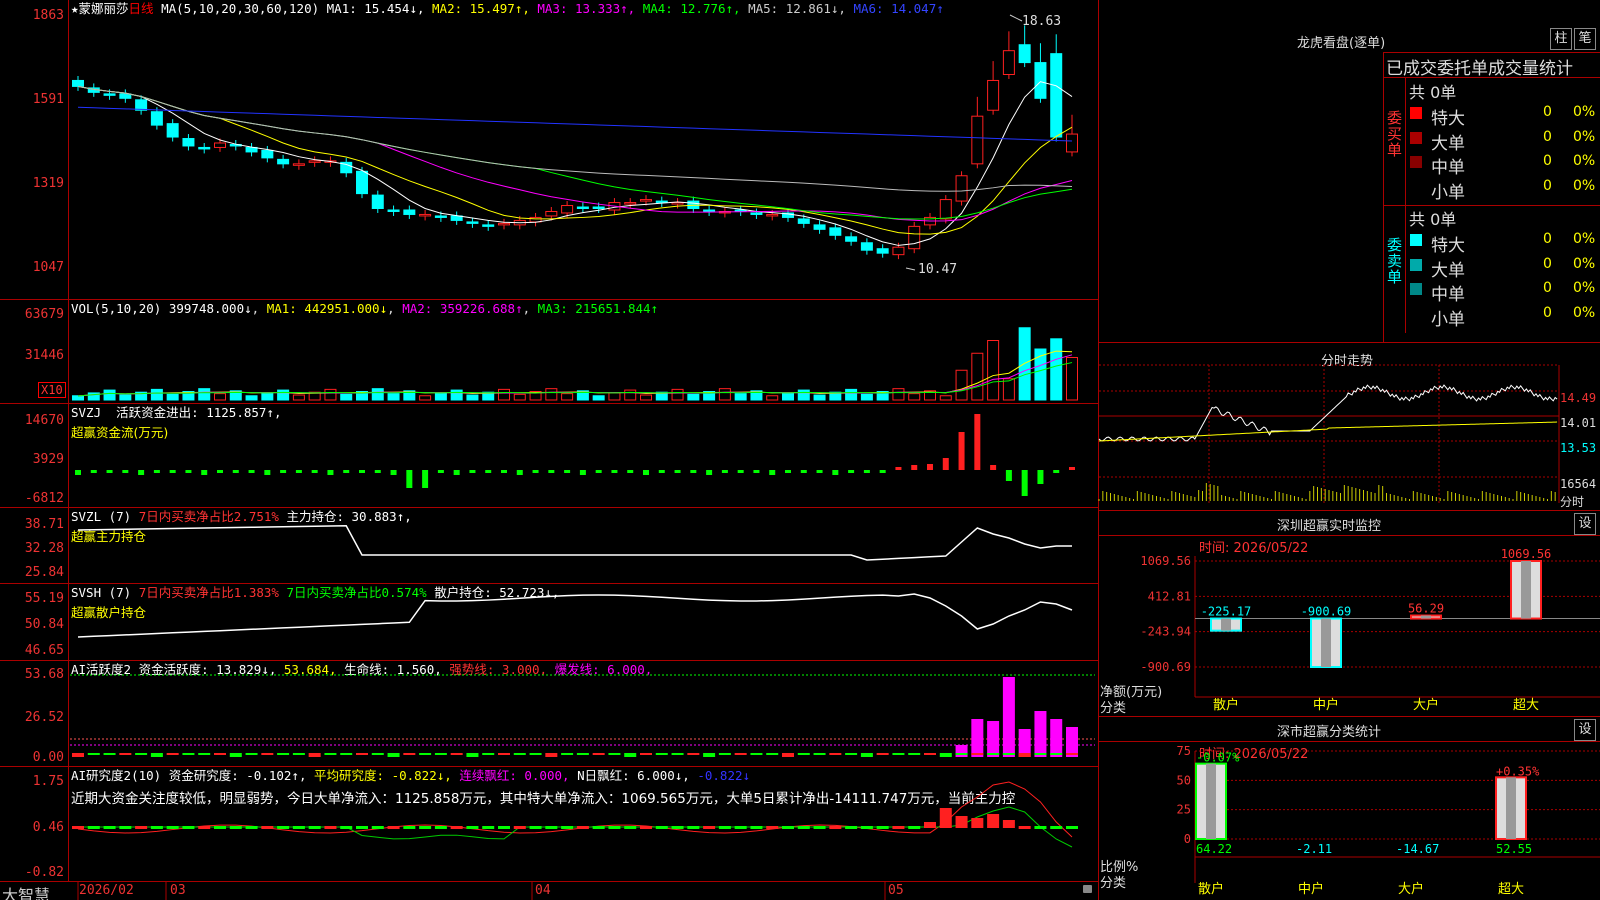  What do you see at coordinates (1584, 185) in the screenshot?
I see `percent-value: 0%` at bounding box center [1584, 185].